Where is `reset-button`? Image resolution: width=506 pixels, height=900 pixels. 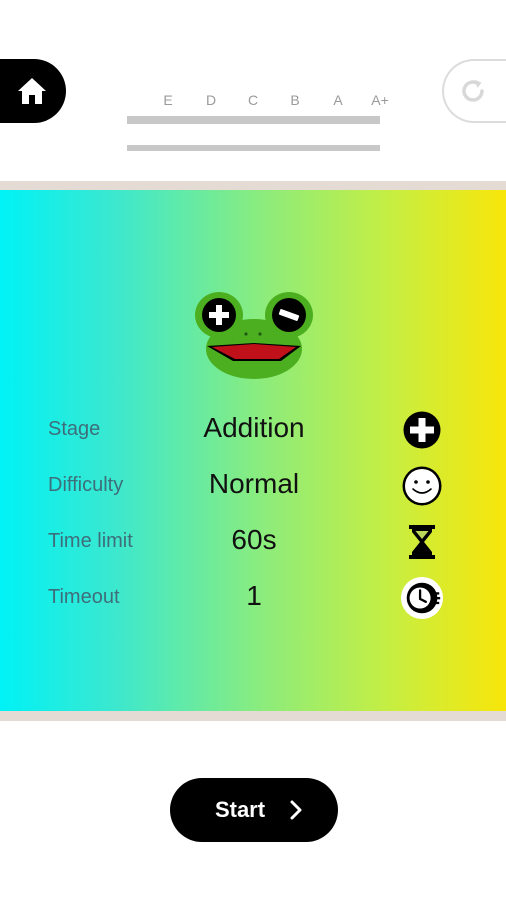 reset-button is located at coordinates (474, 91).